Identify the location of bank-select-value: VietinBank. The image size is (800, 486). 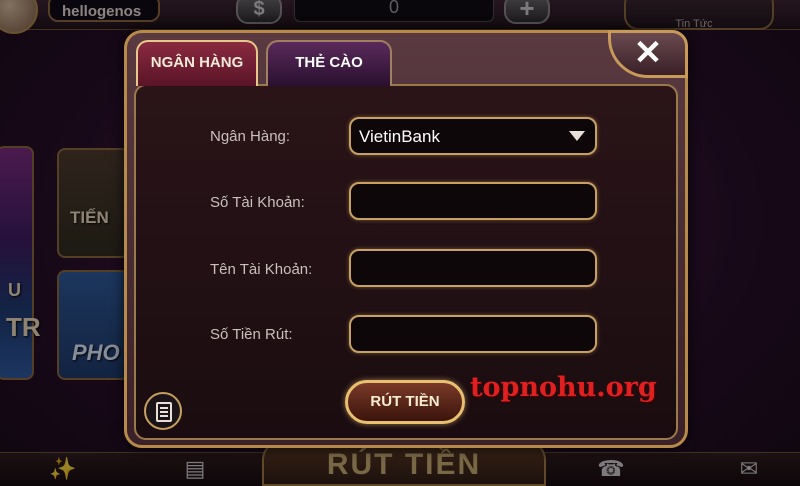
(399, 136).